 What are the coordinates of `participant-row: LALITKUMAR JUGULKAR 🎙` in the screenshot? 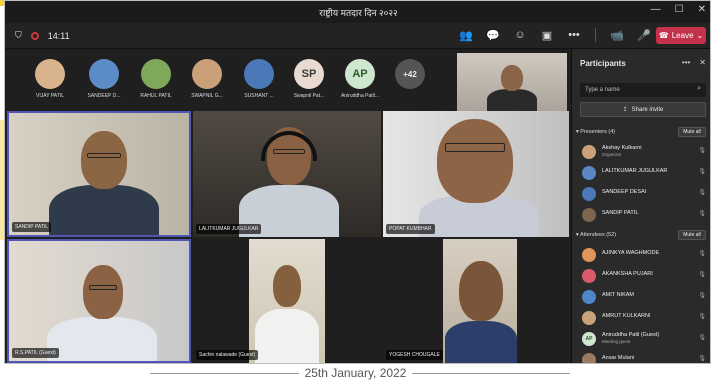 It's located at (644, 173).